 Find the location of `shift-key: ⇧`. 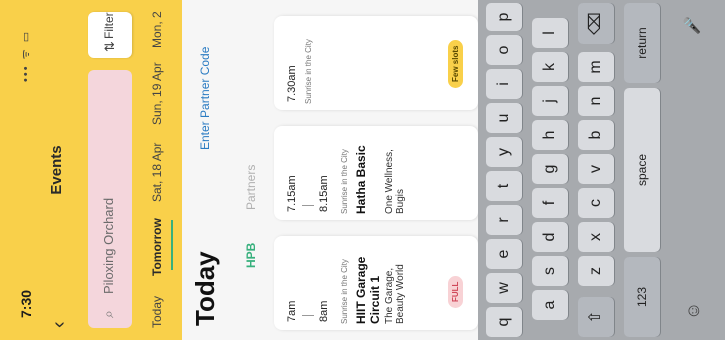

shift-key: ⇧ is located at coordinates (596, 317).